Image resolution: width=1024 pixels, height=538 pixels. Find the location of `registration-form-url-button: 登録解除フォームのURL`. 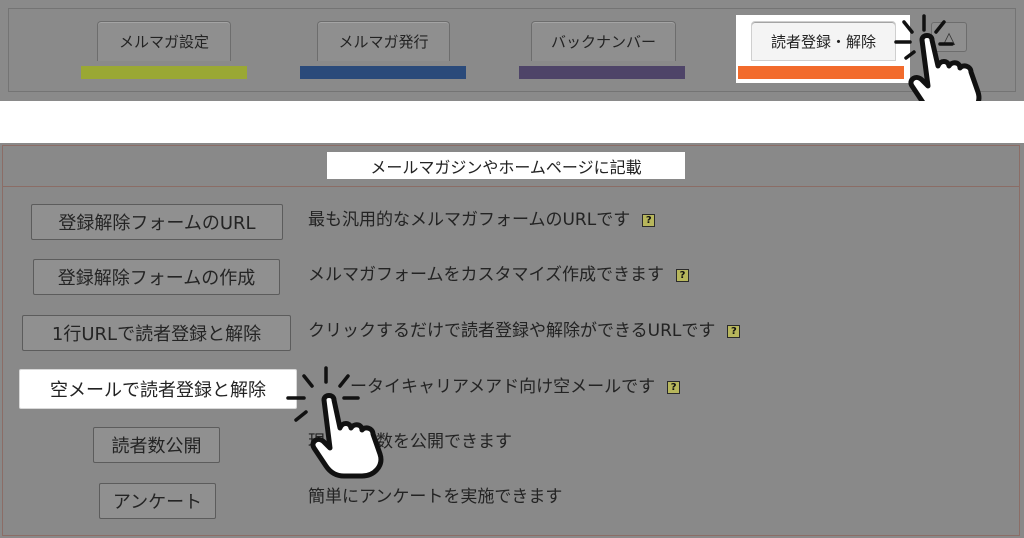

registration-form-url-button: 登録解除フォームのURL is located at coordinates (157, 222).